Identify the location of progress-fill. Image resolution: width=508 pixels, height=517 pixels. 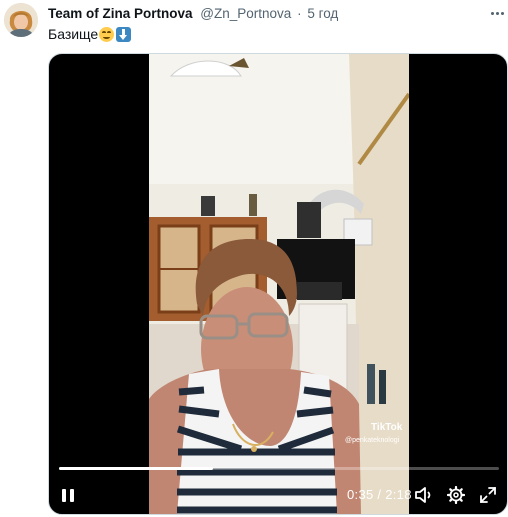
(136, 468).